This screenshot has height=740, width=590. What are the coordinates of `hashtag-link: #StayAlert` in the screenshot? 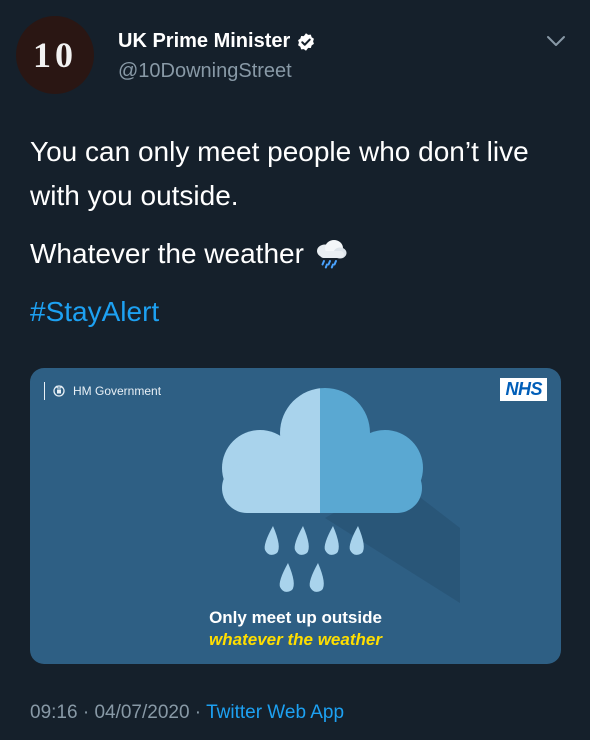 It's located at (300, 312).